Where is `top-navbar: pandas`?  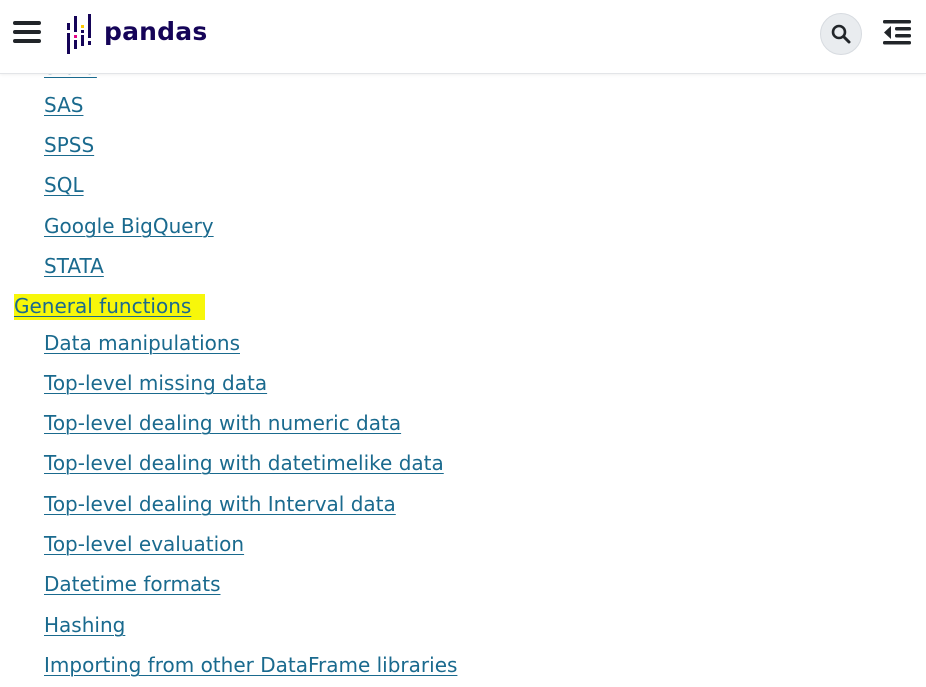
top-navbar: pandas is located at coordinates (463, 37).